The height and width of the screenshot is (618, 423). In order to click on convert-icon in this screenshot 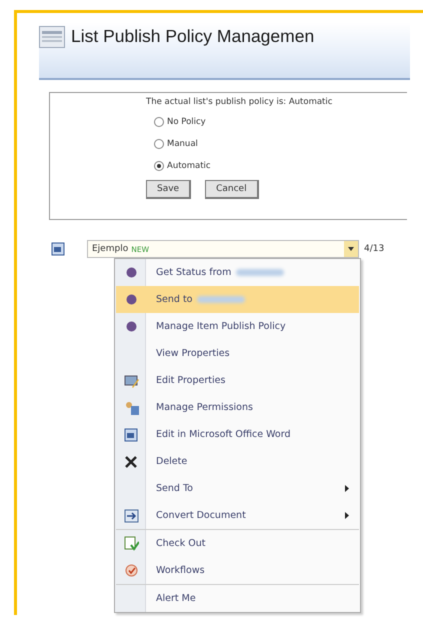, I will do `click(131, 515)`.